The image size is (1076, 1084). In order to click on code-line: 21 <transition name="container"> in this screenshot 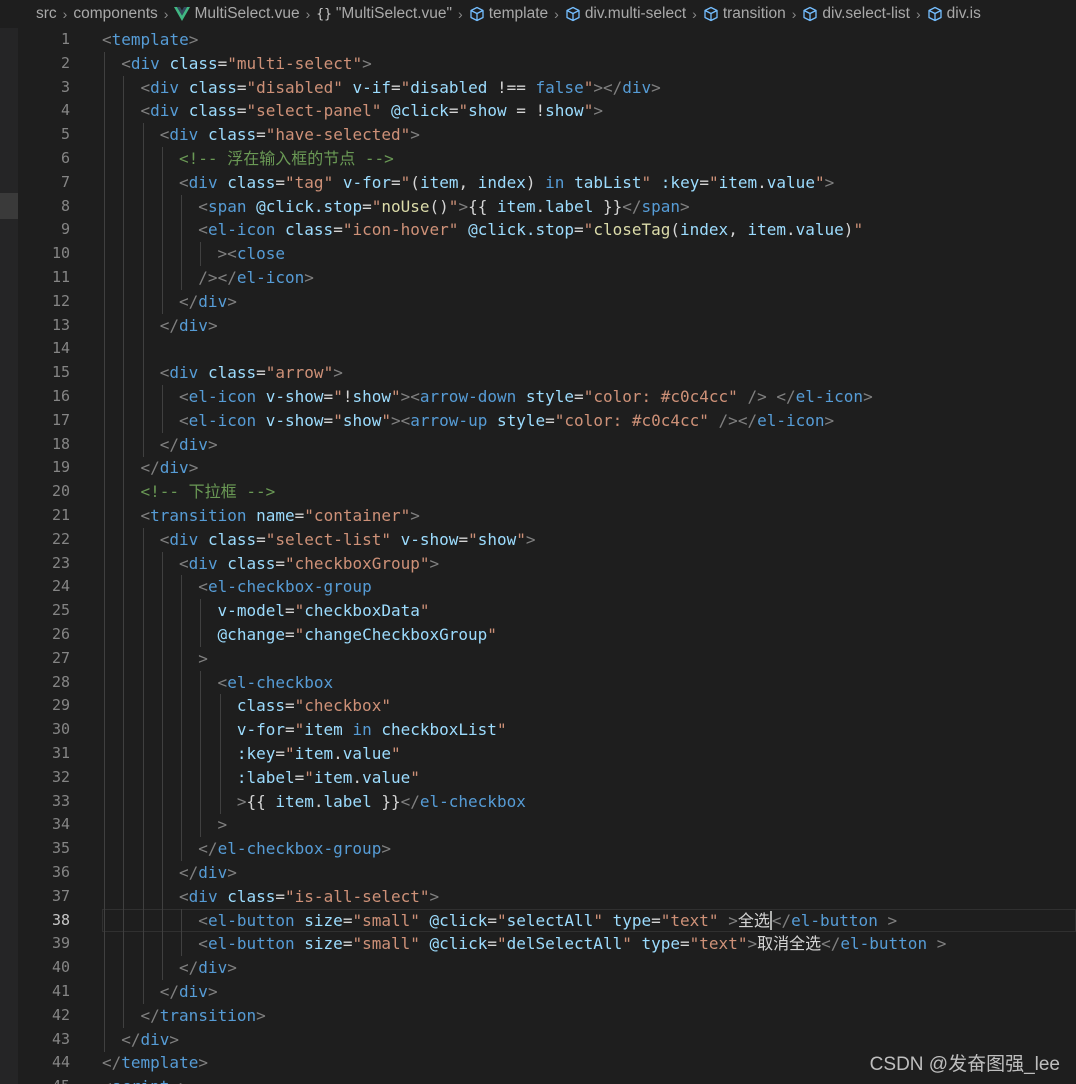, I will do `click(547, 516)`.